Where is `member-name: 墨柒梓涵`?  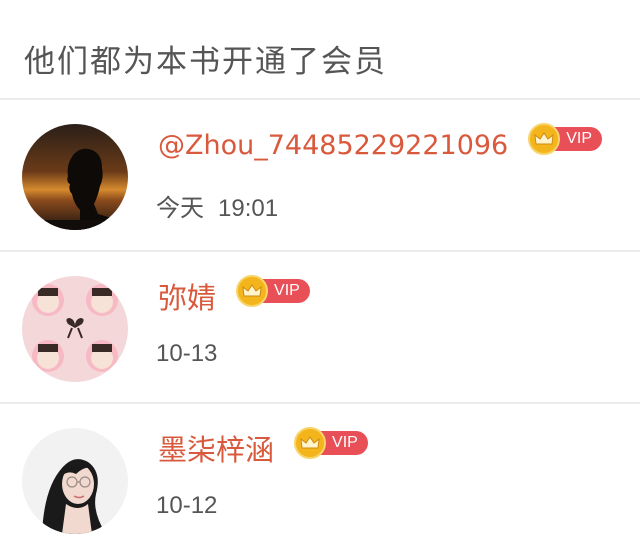
member-name: 墨柒梓涵 is located at coordinates (216, 450).